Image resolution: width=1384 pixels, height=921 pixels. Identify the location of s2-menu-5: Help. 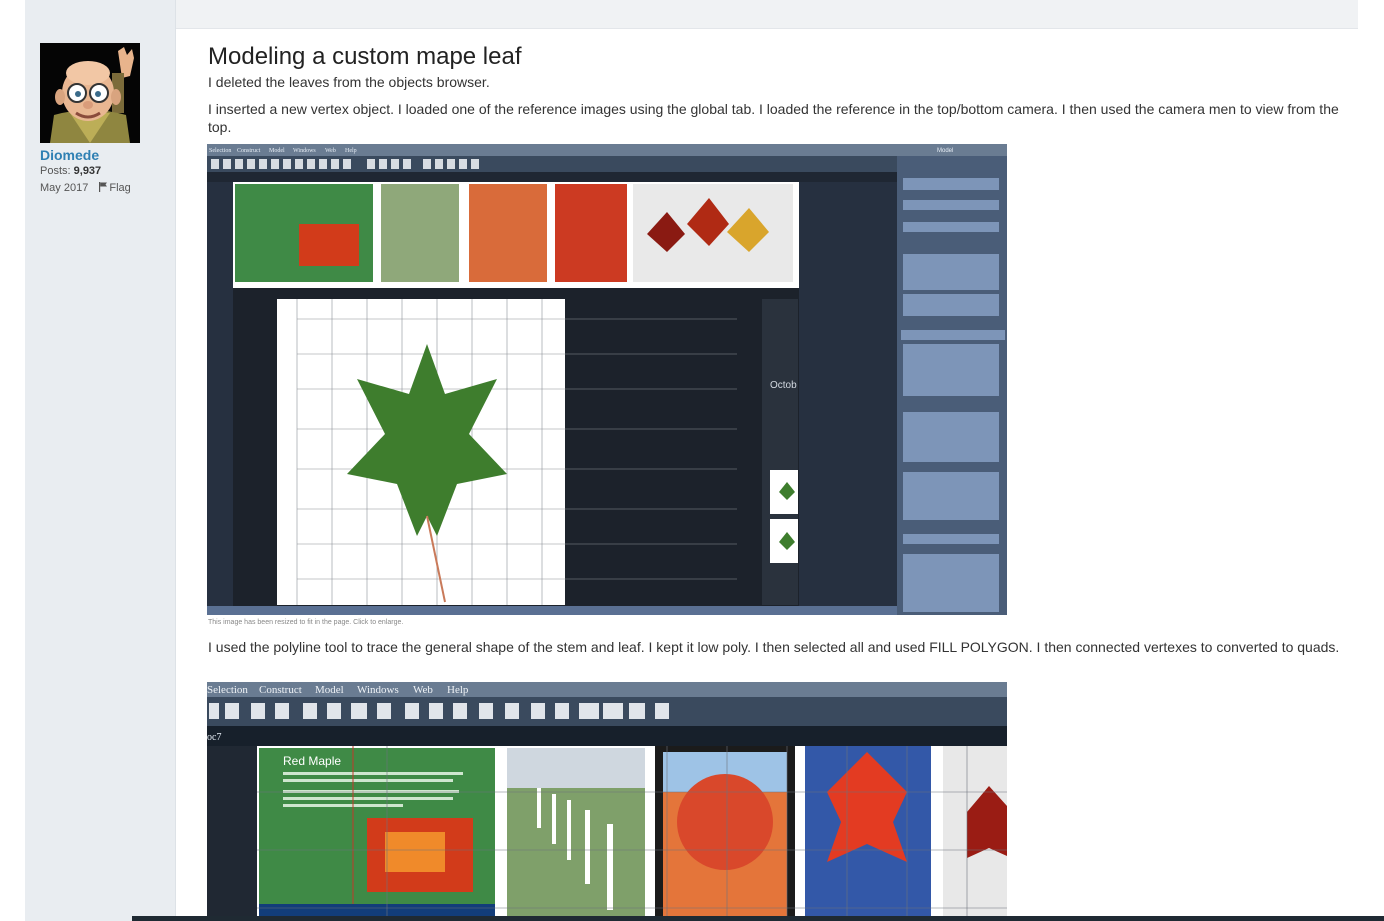
(458, 690).